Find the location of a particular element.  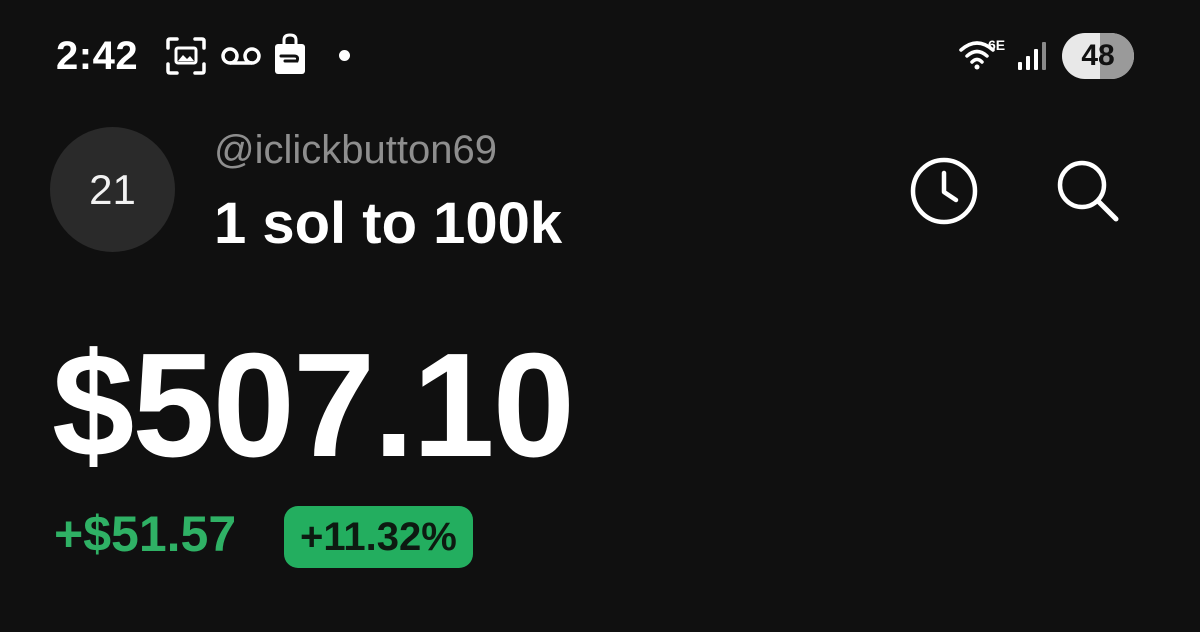

portfolio-balance: $507.10 is located at coordinates (313, 405).